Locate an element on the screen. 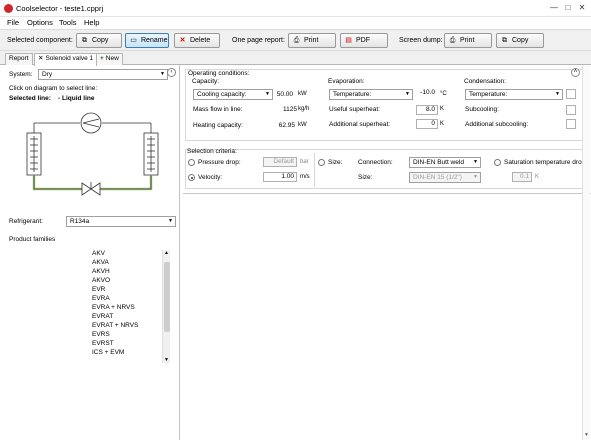 The height and width of the screenshot is (440, 591). collapse-left-icon: ‹ is located at coordinates (171, 72).